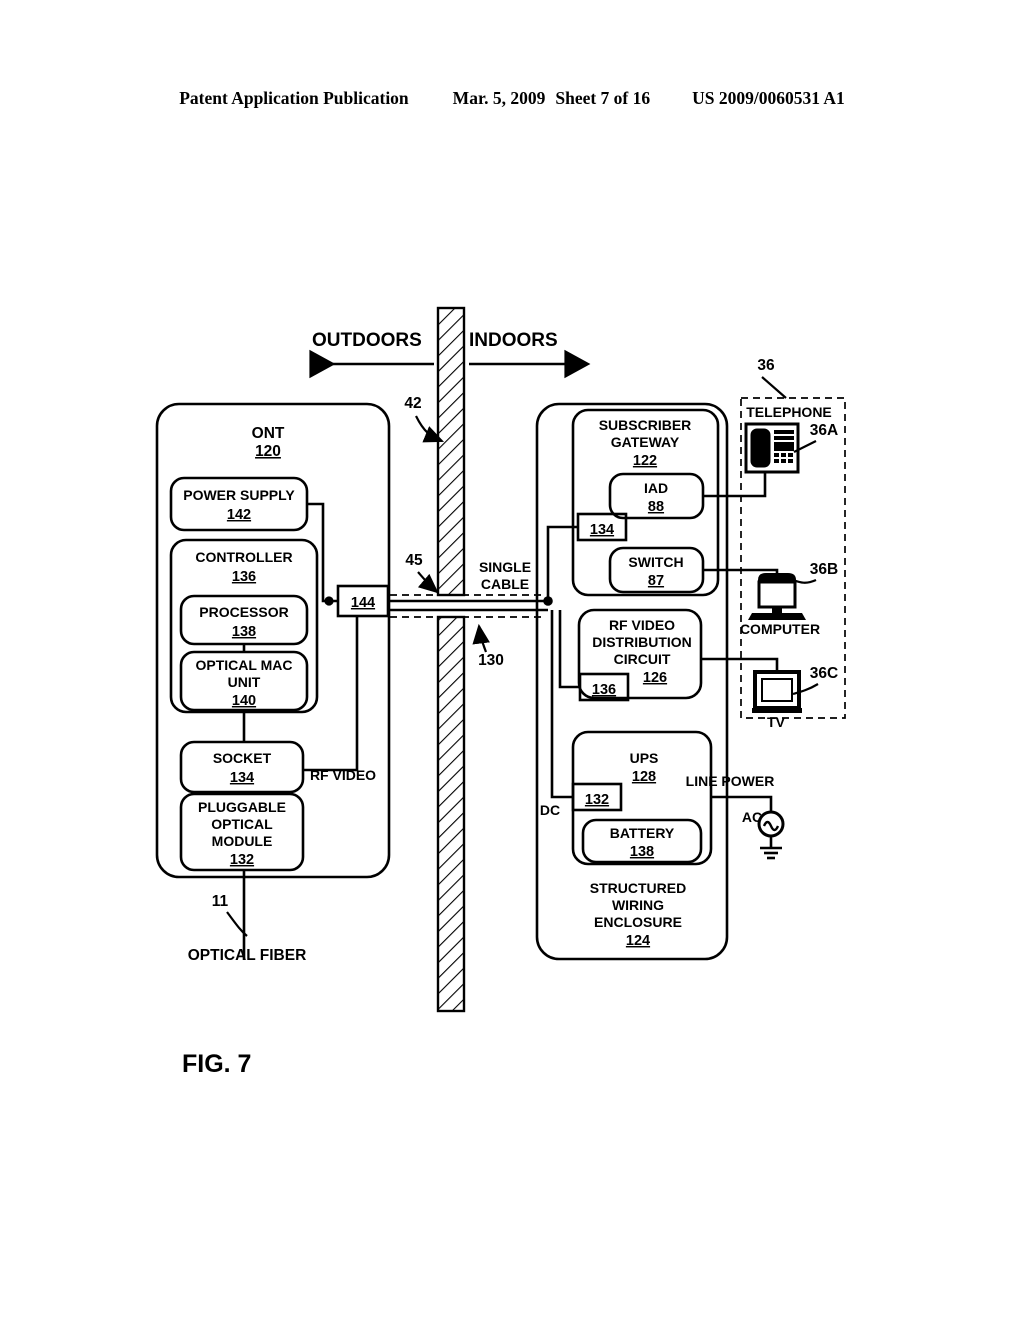  Describe the element at coordinates (777, 596) in the screenshot. I see `computer-icon` at that location.